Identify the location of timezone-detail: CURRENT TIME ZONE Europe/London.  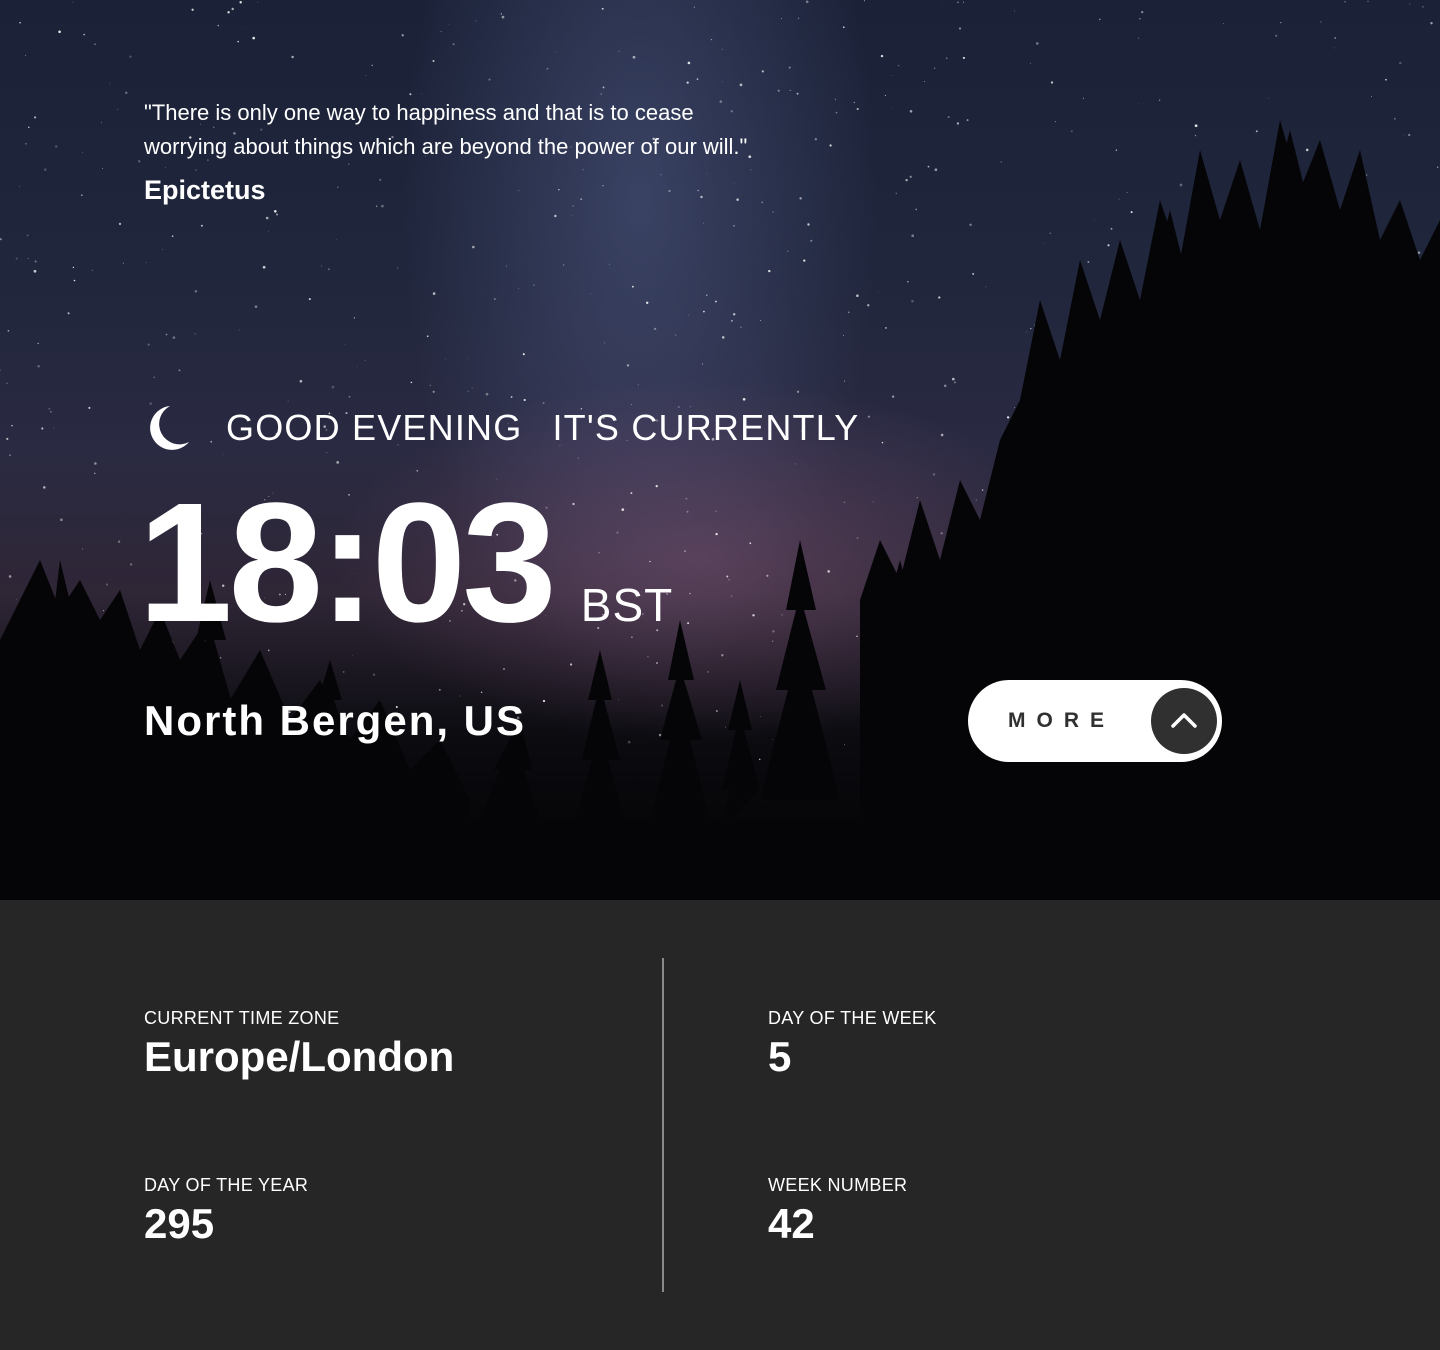
(384, 1044).